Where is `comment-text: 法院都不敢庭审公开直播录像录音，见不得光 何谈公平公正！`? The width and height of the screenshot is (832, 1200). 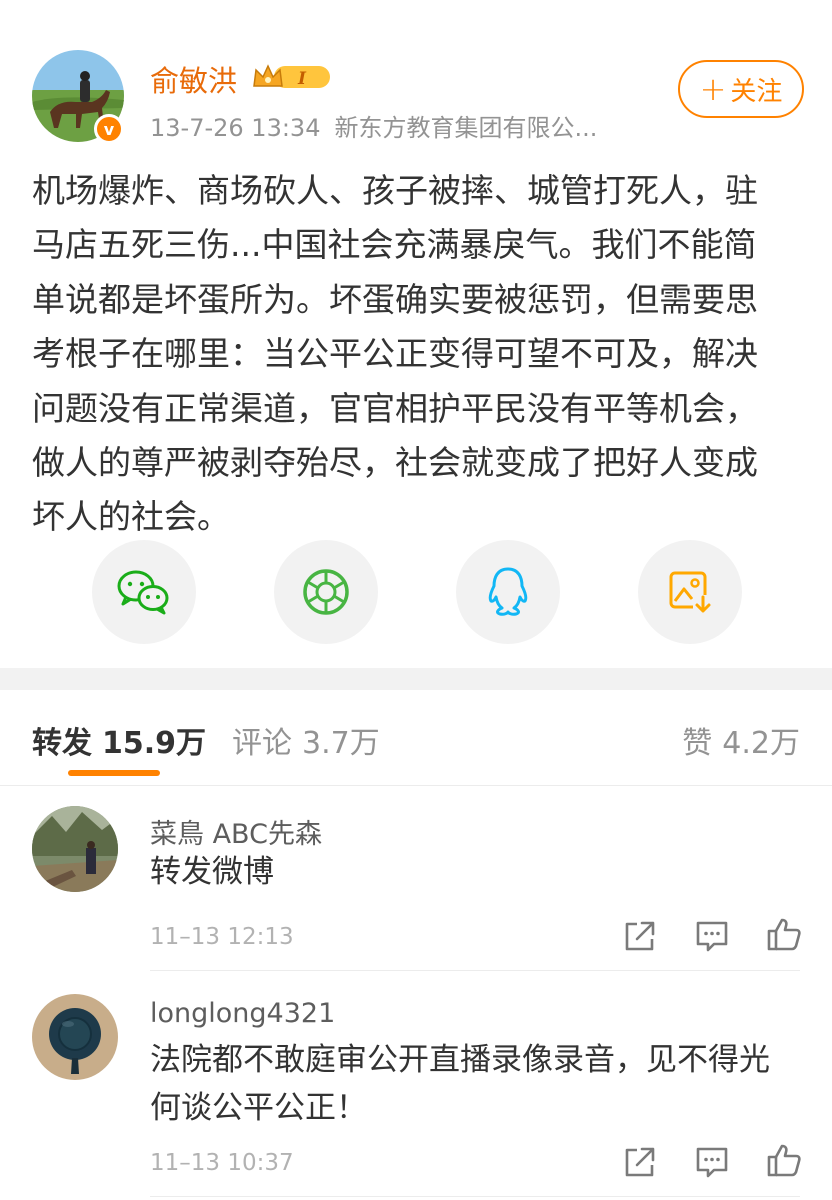 comment-text: 法院都不敢庭审公开直播录像录音，见不得光 何谈公平公正！ is located at coordinates (475, 1084).